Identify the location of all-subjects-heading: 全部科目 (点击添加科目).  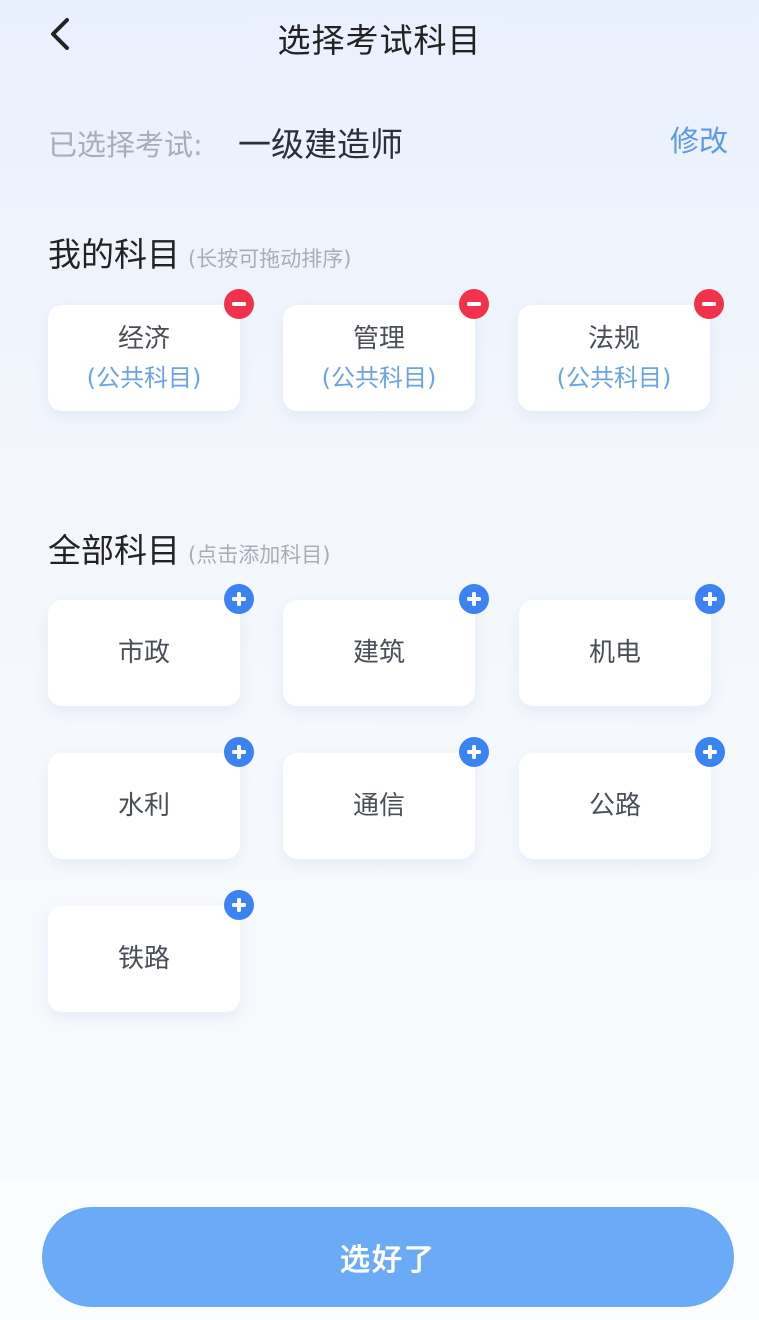
(189, 548).